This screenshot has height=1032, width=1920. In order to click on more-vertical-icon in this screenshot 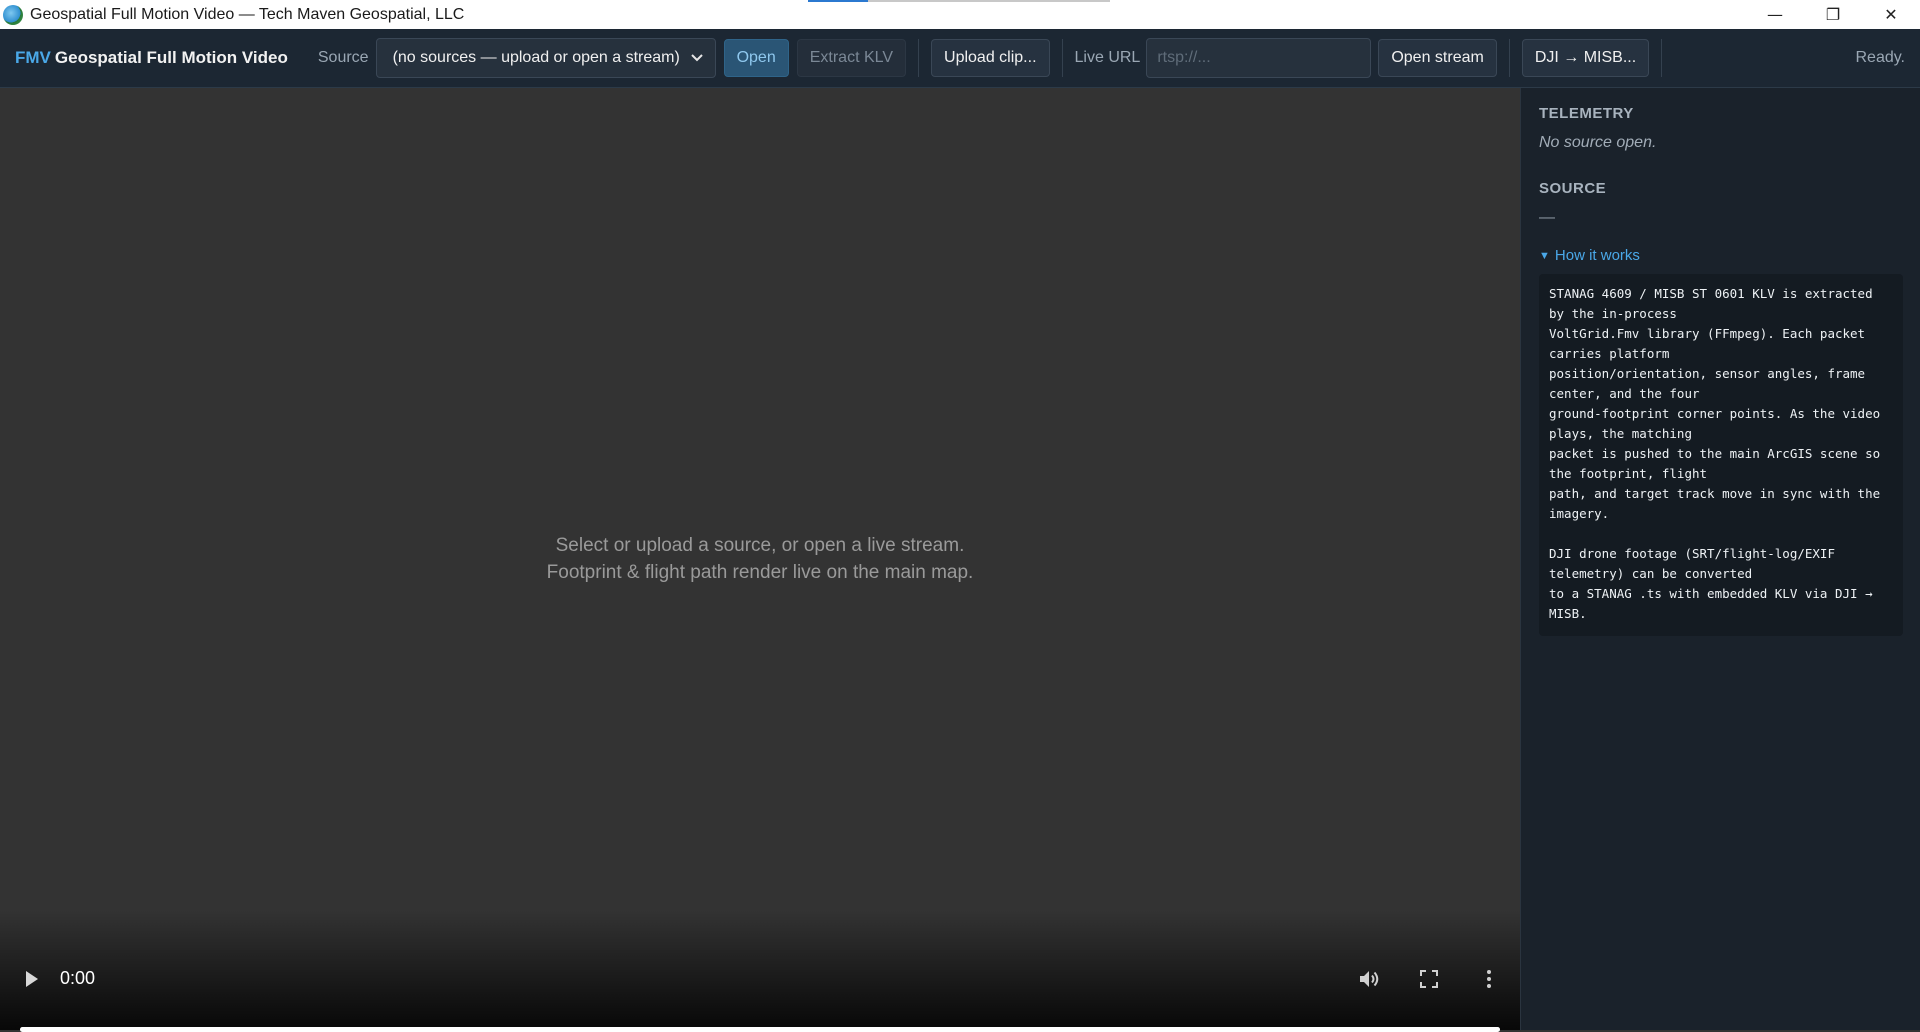, I will do `click(1489, 979)`.